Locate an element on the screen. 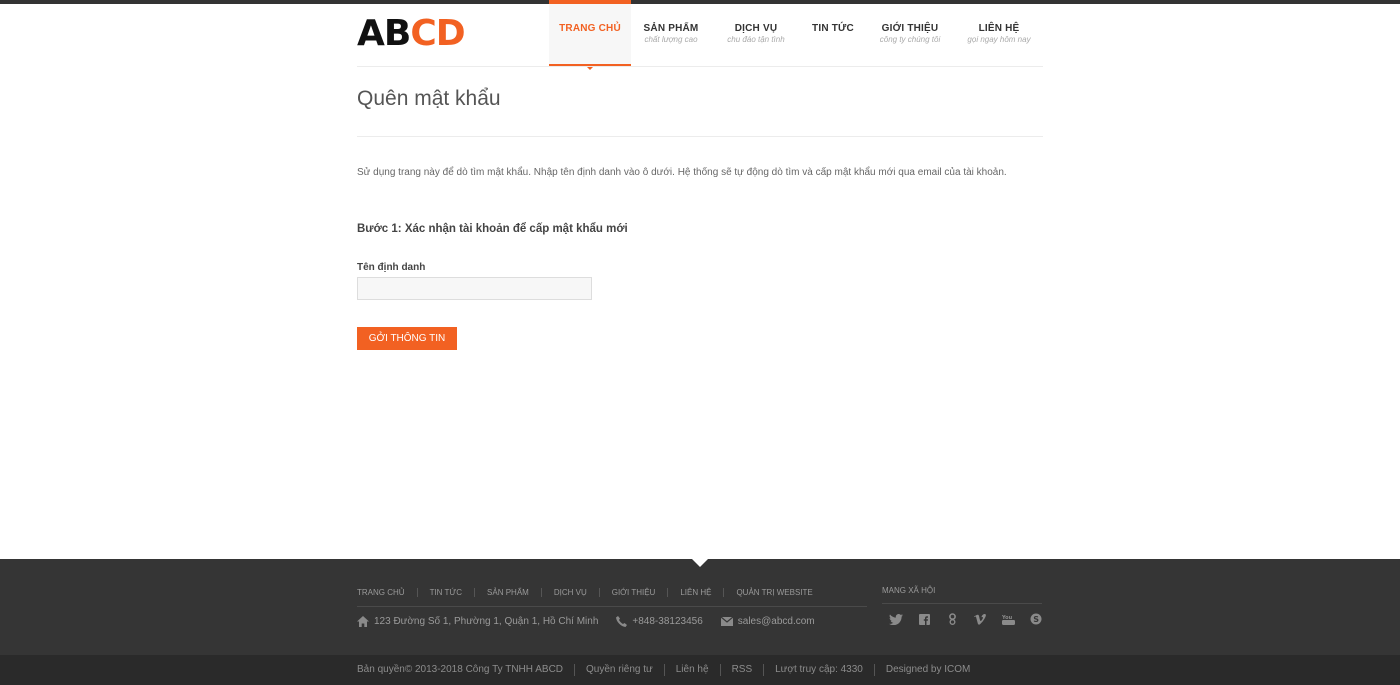  social-title: MANG XÃ HỘI is located at coordinates (909, 590).